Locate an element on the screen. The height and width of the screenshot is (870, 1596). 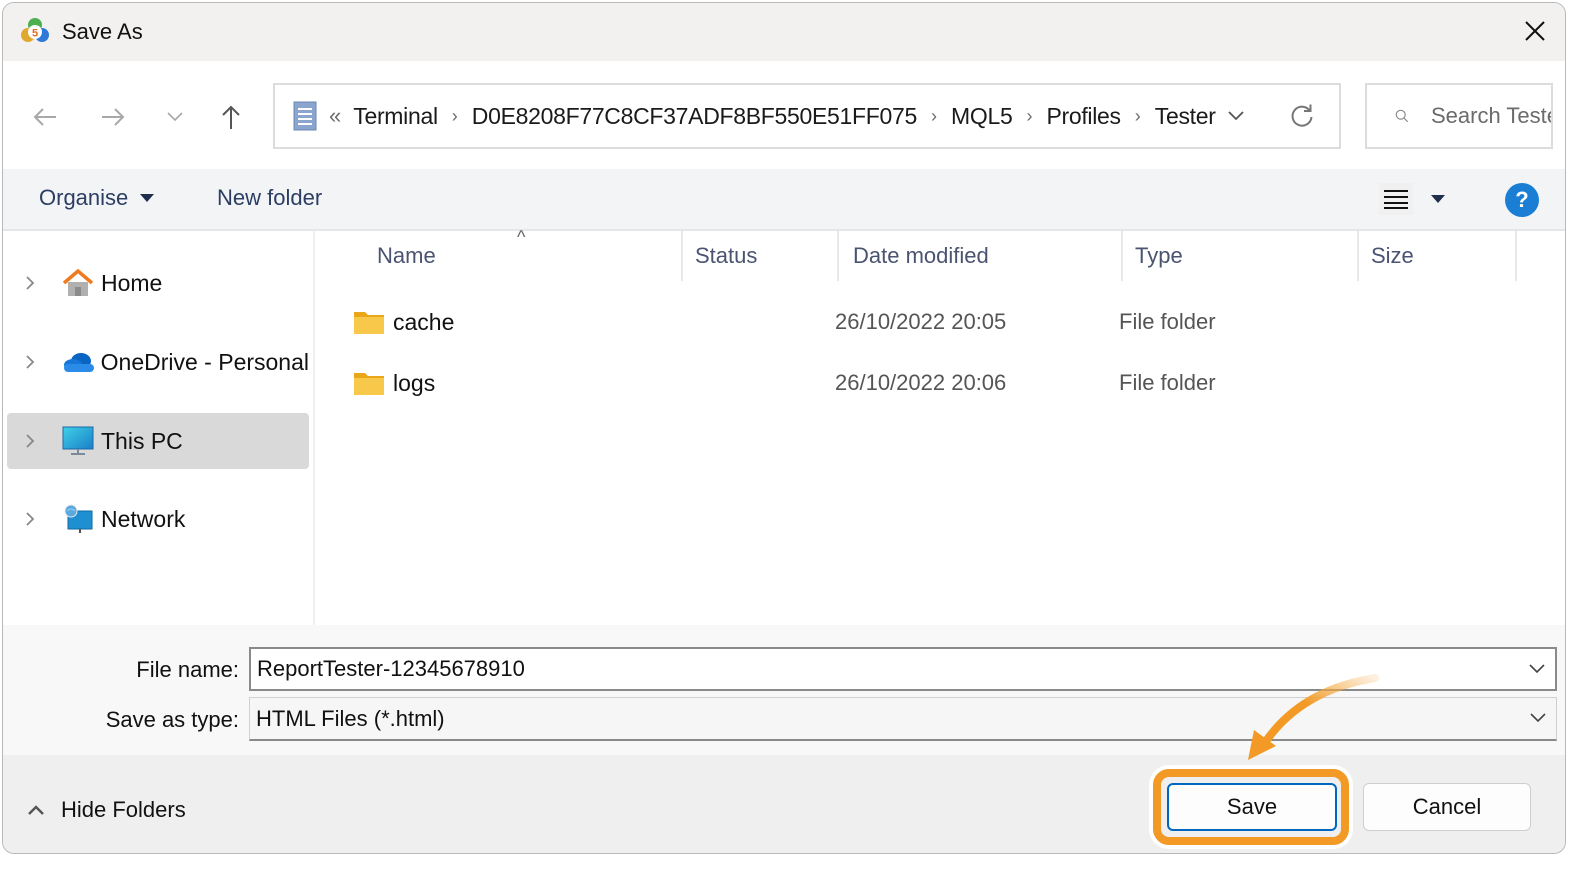
hide-folders-label: Hide Folders is located at coordinates (123, 809).